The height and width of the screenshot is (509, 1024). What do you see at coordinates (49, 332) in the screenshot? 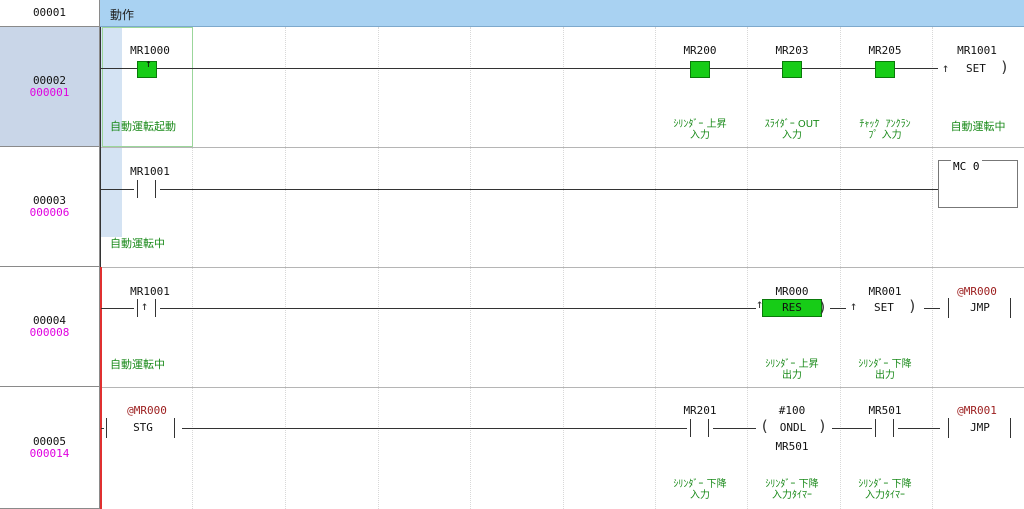
I see `step-number: 000008` at bounding box center [49, 332].